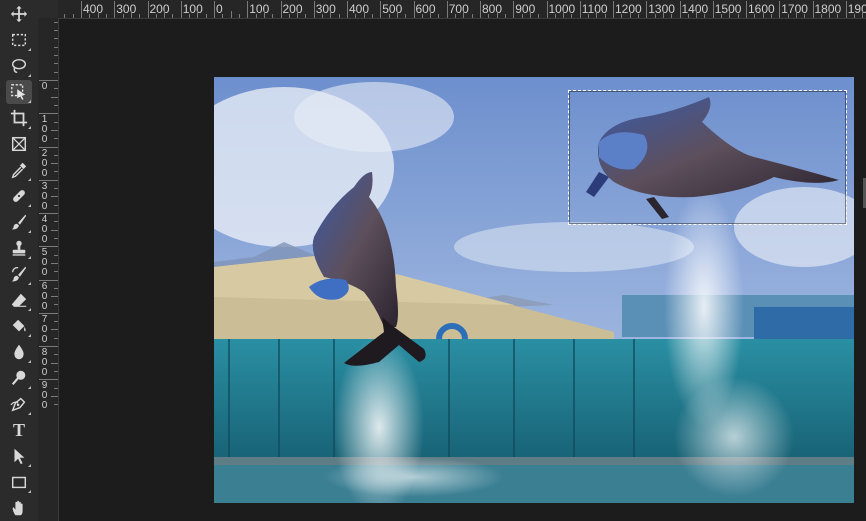 Image resolution: width=866 pixels, height=521 pixels. Describe the element at coordinates (19, 170) in the screenshot. I see `eyedropper-icon` at that location.